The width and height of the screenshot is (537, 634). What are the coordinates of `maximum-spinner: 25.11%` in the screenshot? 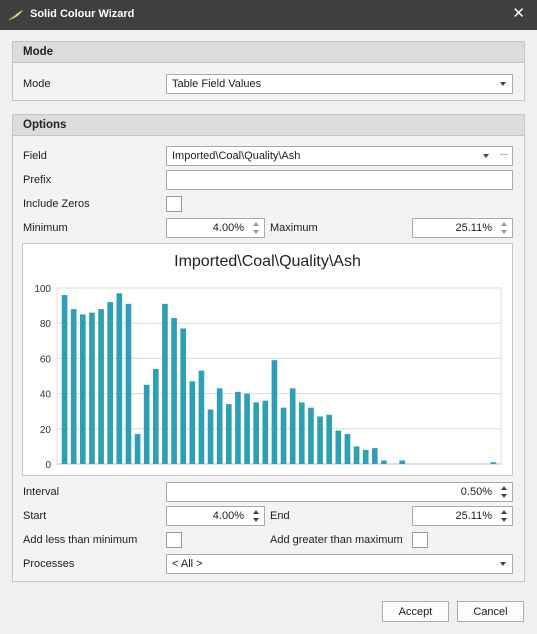 It's located at (462, 228).